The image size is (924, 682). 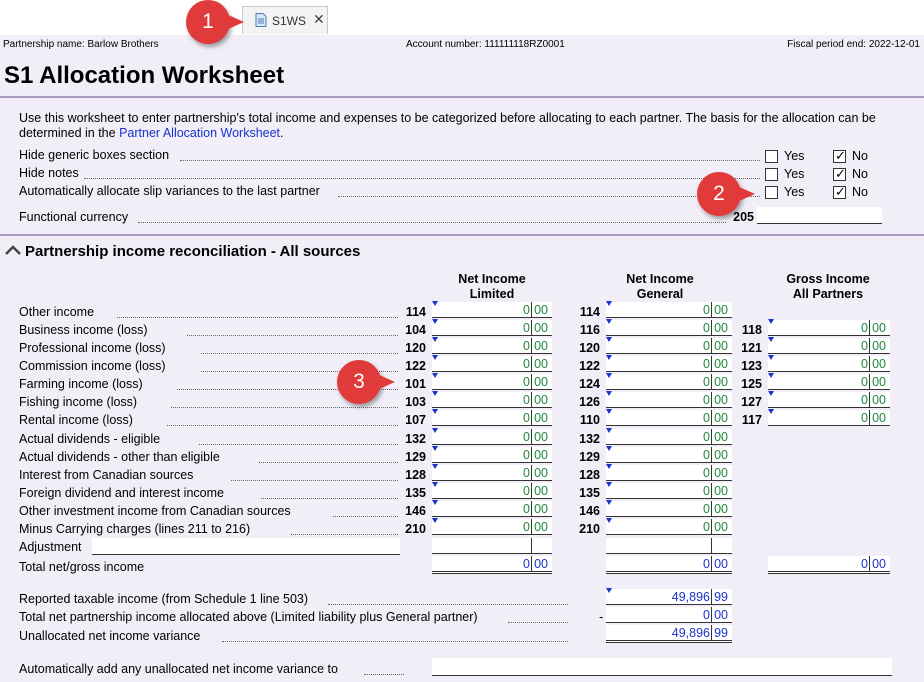 I want to click on column-head-general: Net Income General, so click(x=660, y=286).